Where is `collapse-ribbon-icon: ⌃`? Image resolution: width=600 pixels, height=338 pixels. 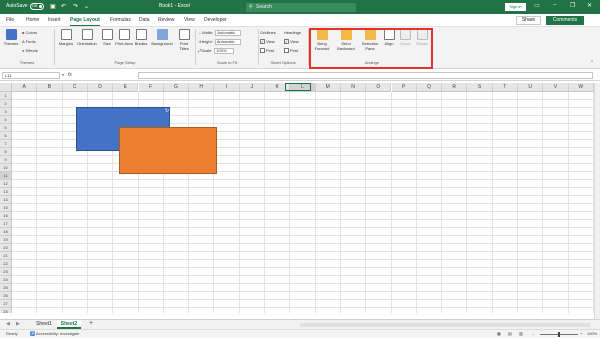 collapse-ribbon-icon: ⌃ is located at coordinates (592, 63).